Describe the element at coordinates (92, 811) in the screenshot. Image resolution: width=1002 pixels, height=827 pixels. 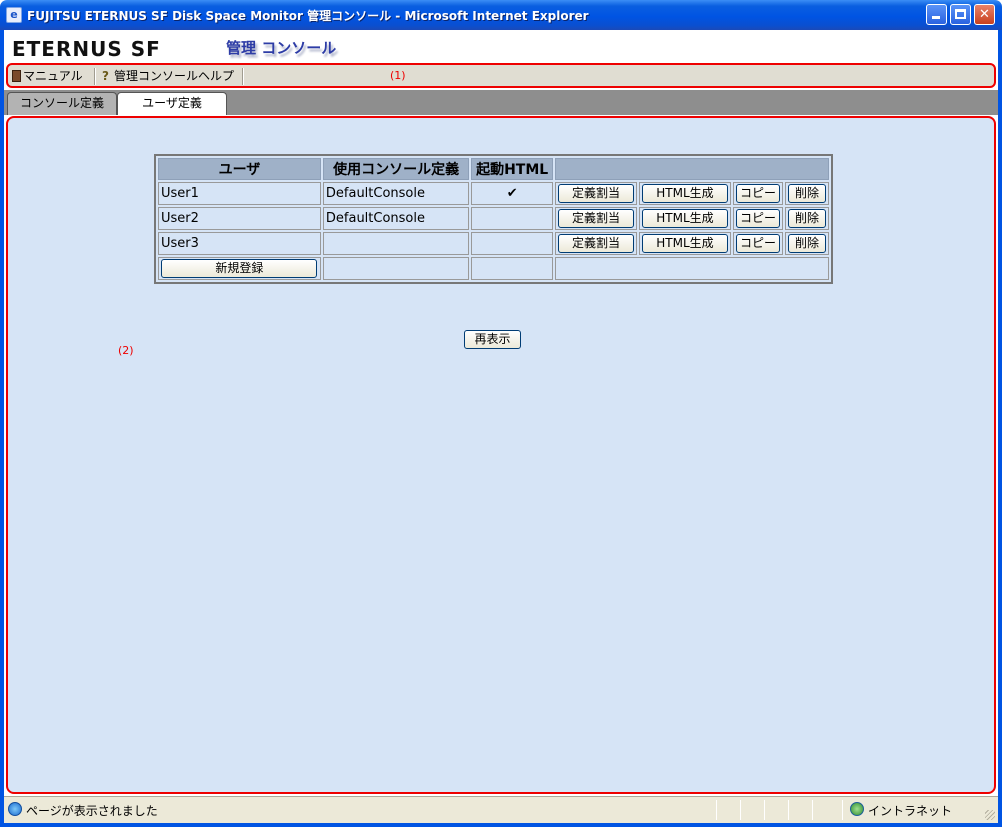
I see `status-text: ページが表示されました` at that location.